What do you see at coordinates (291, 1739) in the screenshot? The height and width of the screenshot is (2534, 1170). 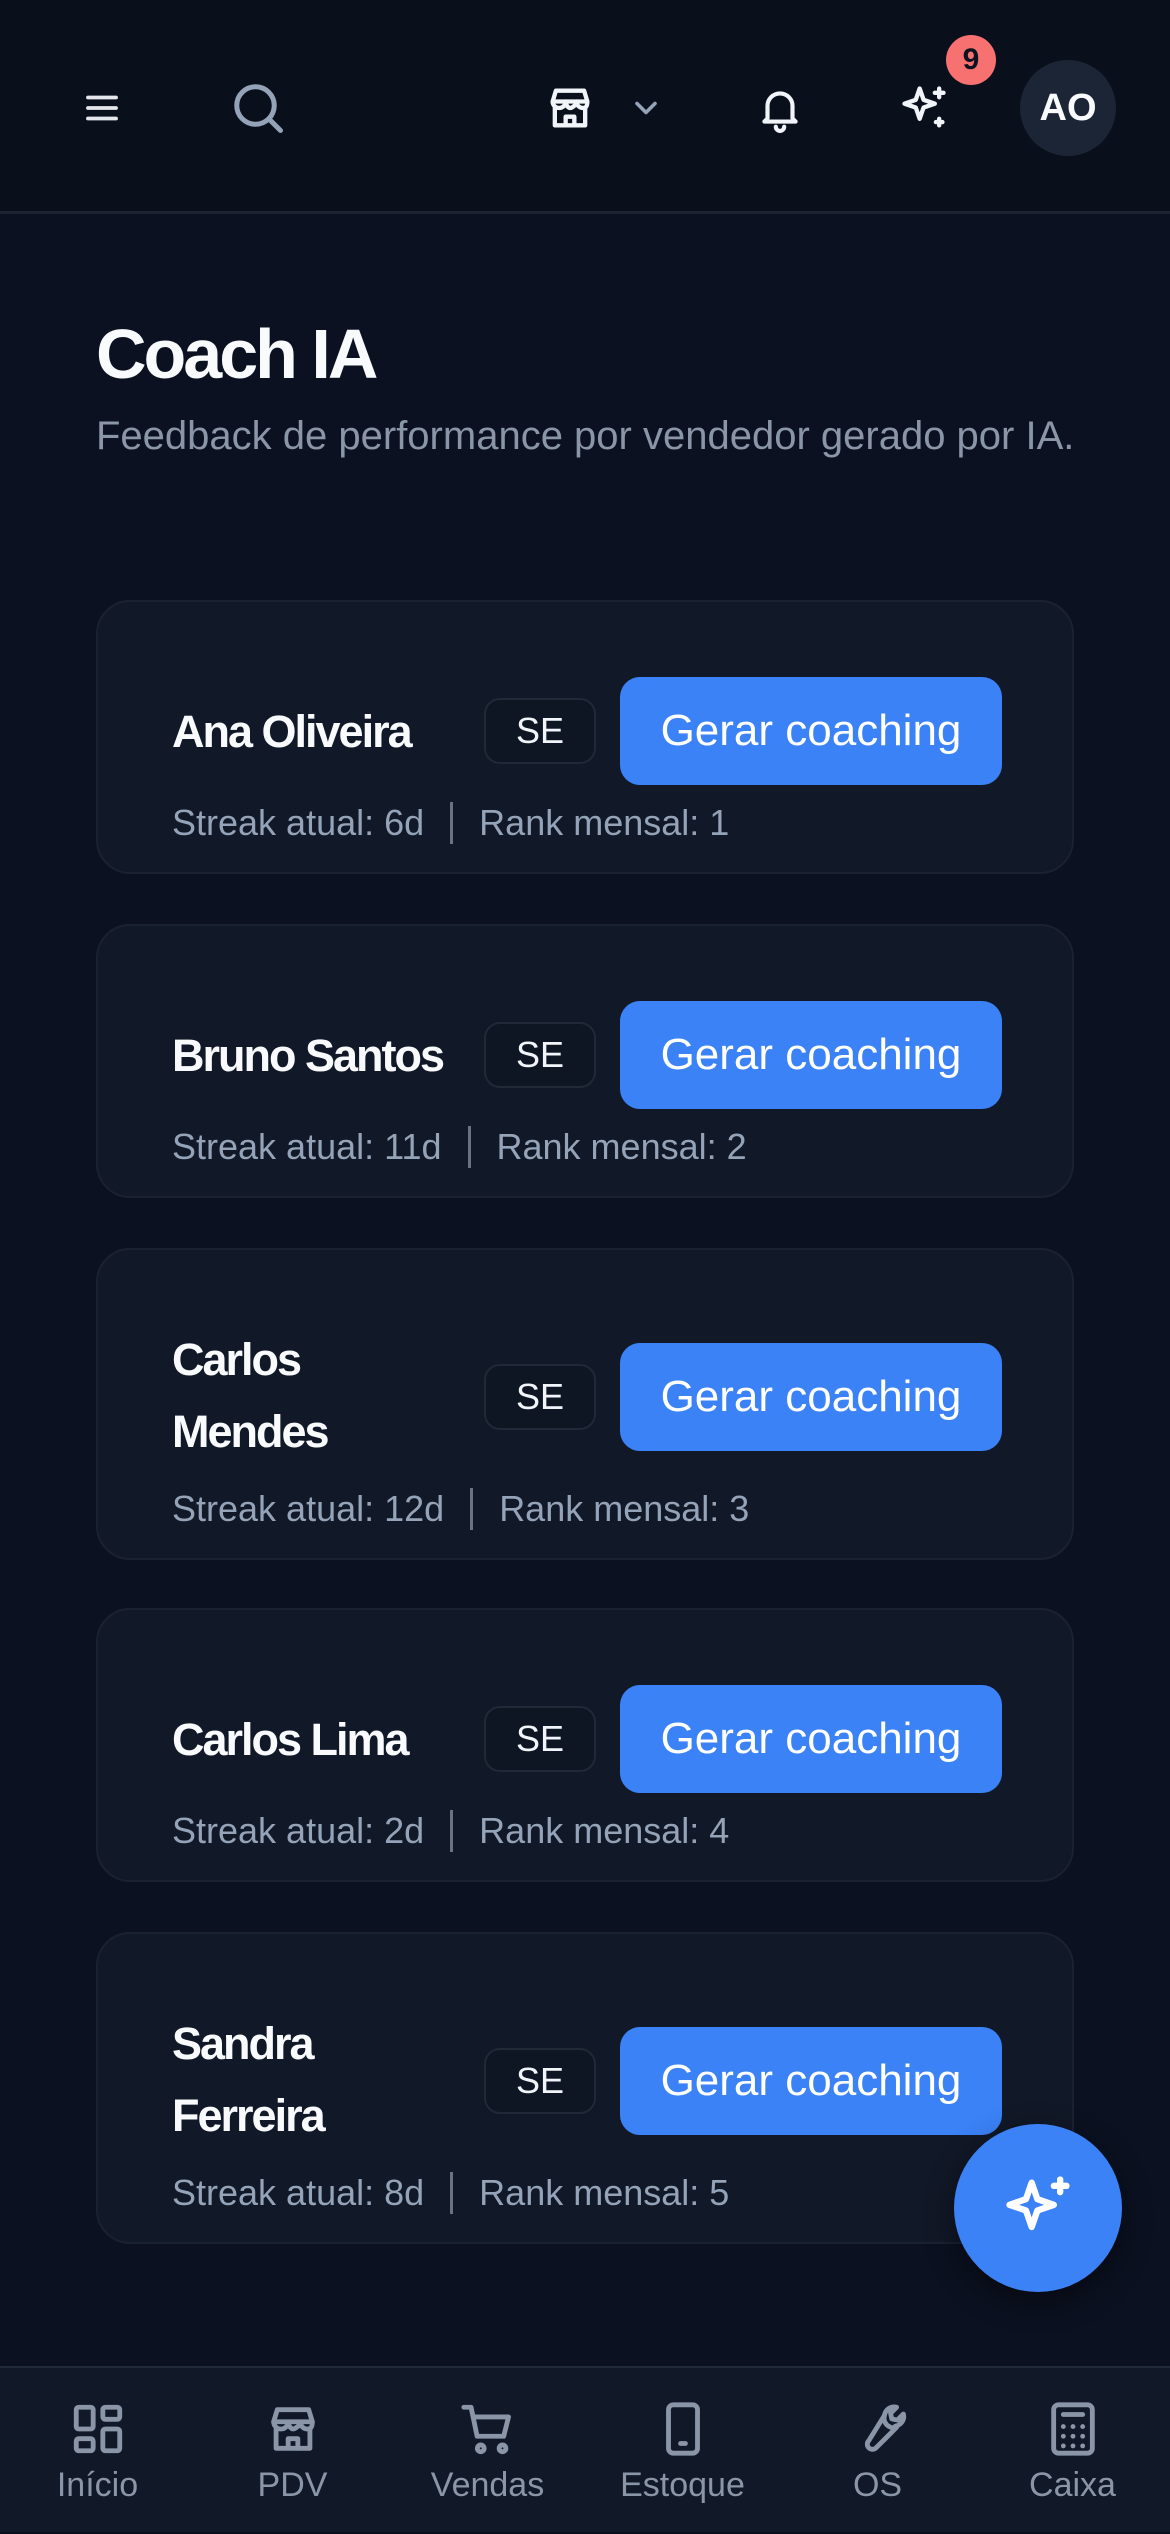 I see `seller-name: Carlos Lima` at bounding box center [291, 1739].